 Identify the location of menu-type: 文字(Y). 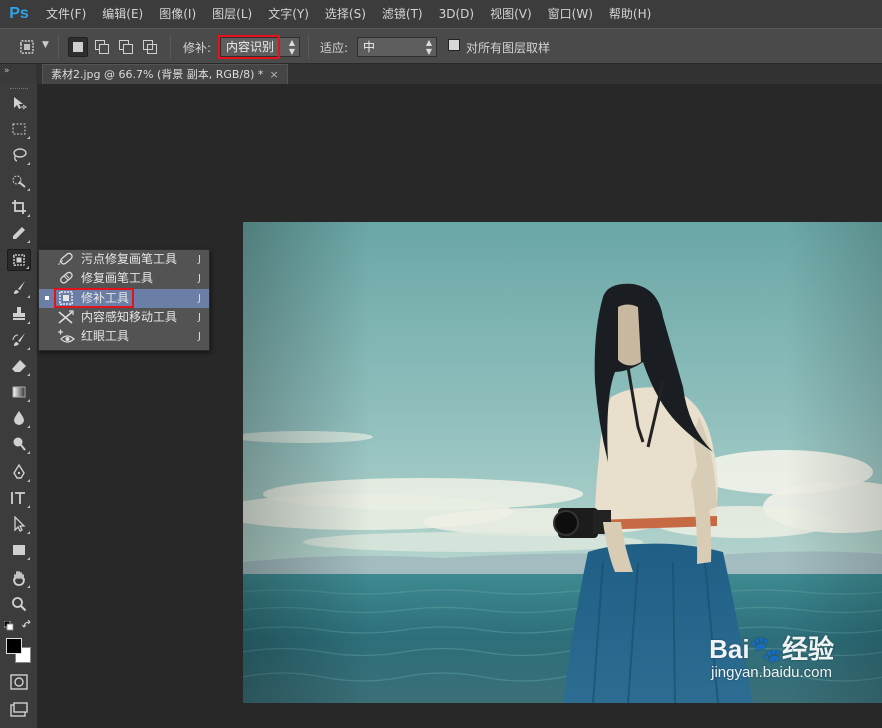
(288, 14).